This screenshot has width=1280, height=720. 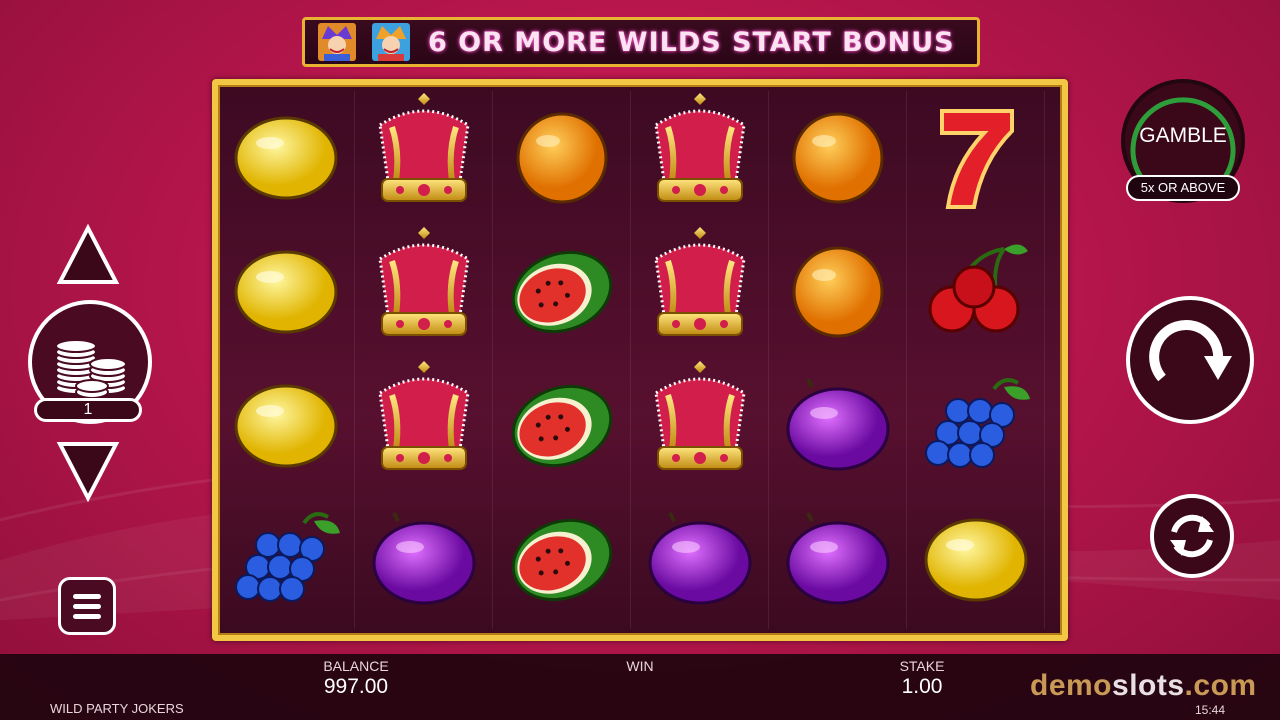 What do you see at coordinates (691, 42) in the screenshot?
I see `banner-text: 6 OR MORE WILDS START BONUS` at bounding box center [691, 42].